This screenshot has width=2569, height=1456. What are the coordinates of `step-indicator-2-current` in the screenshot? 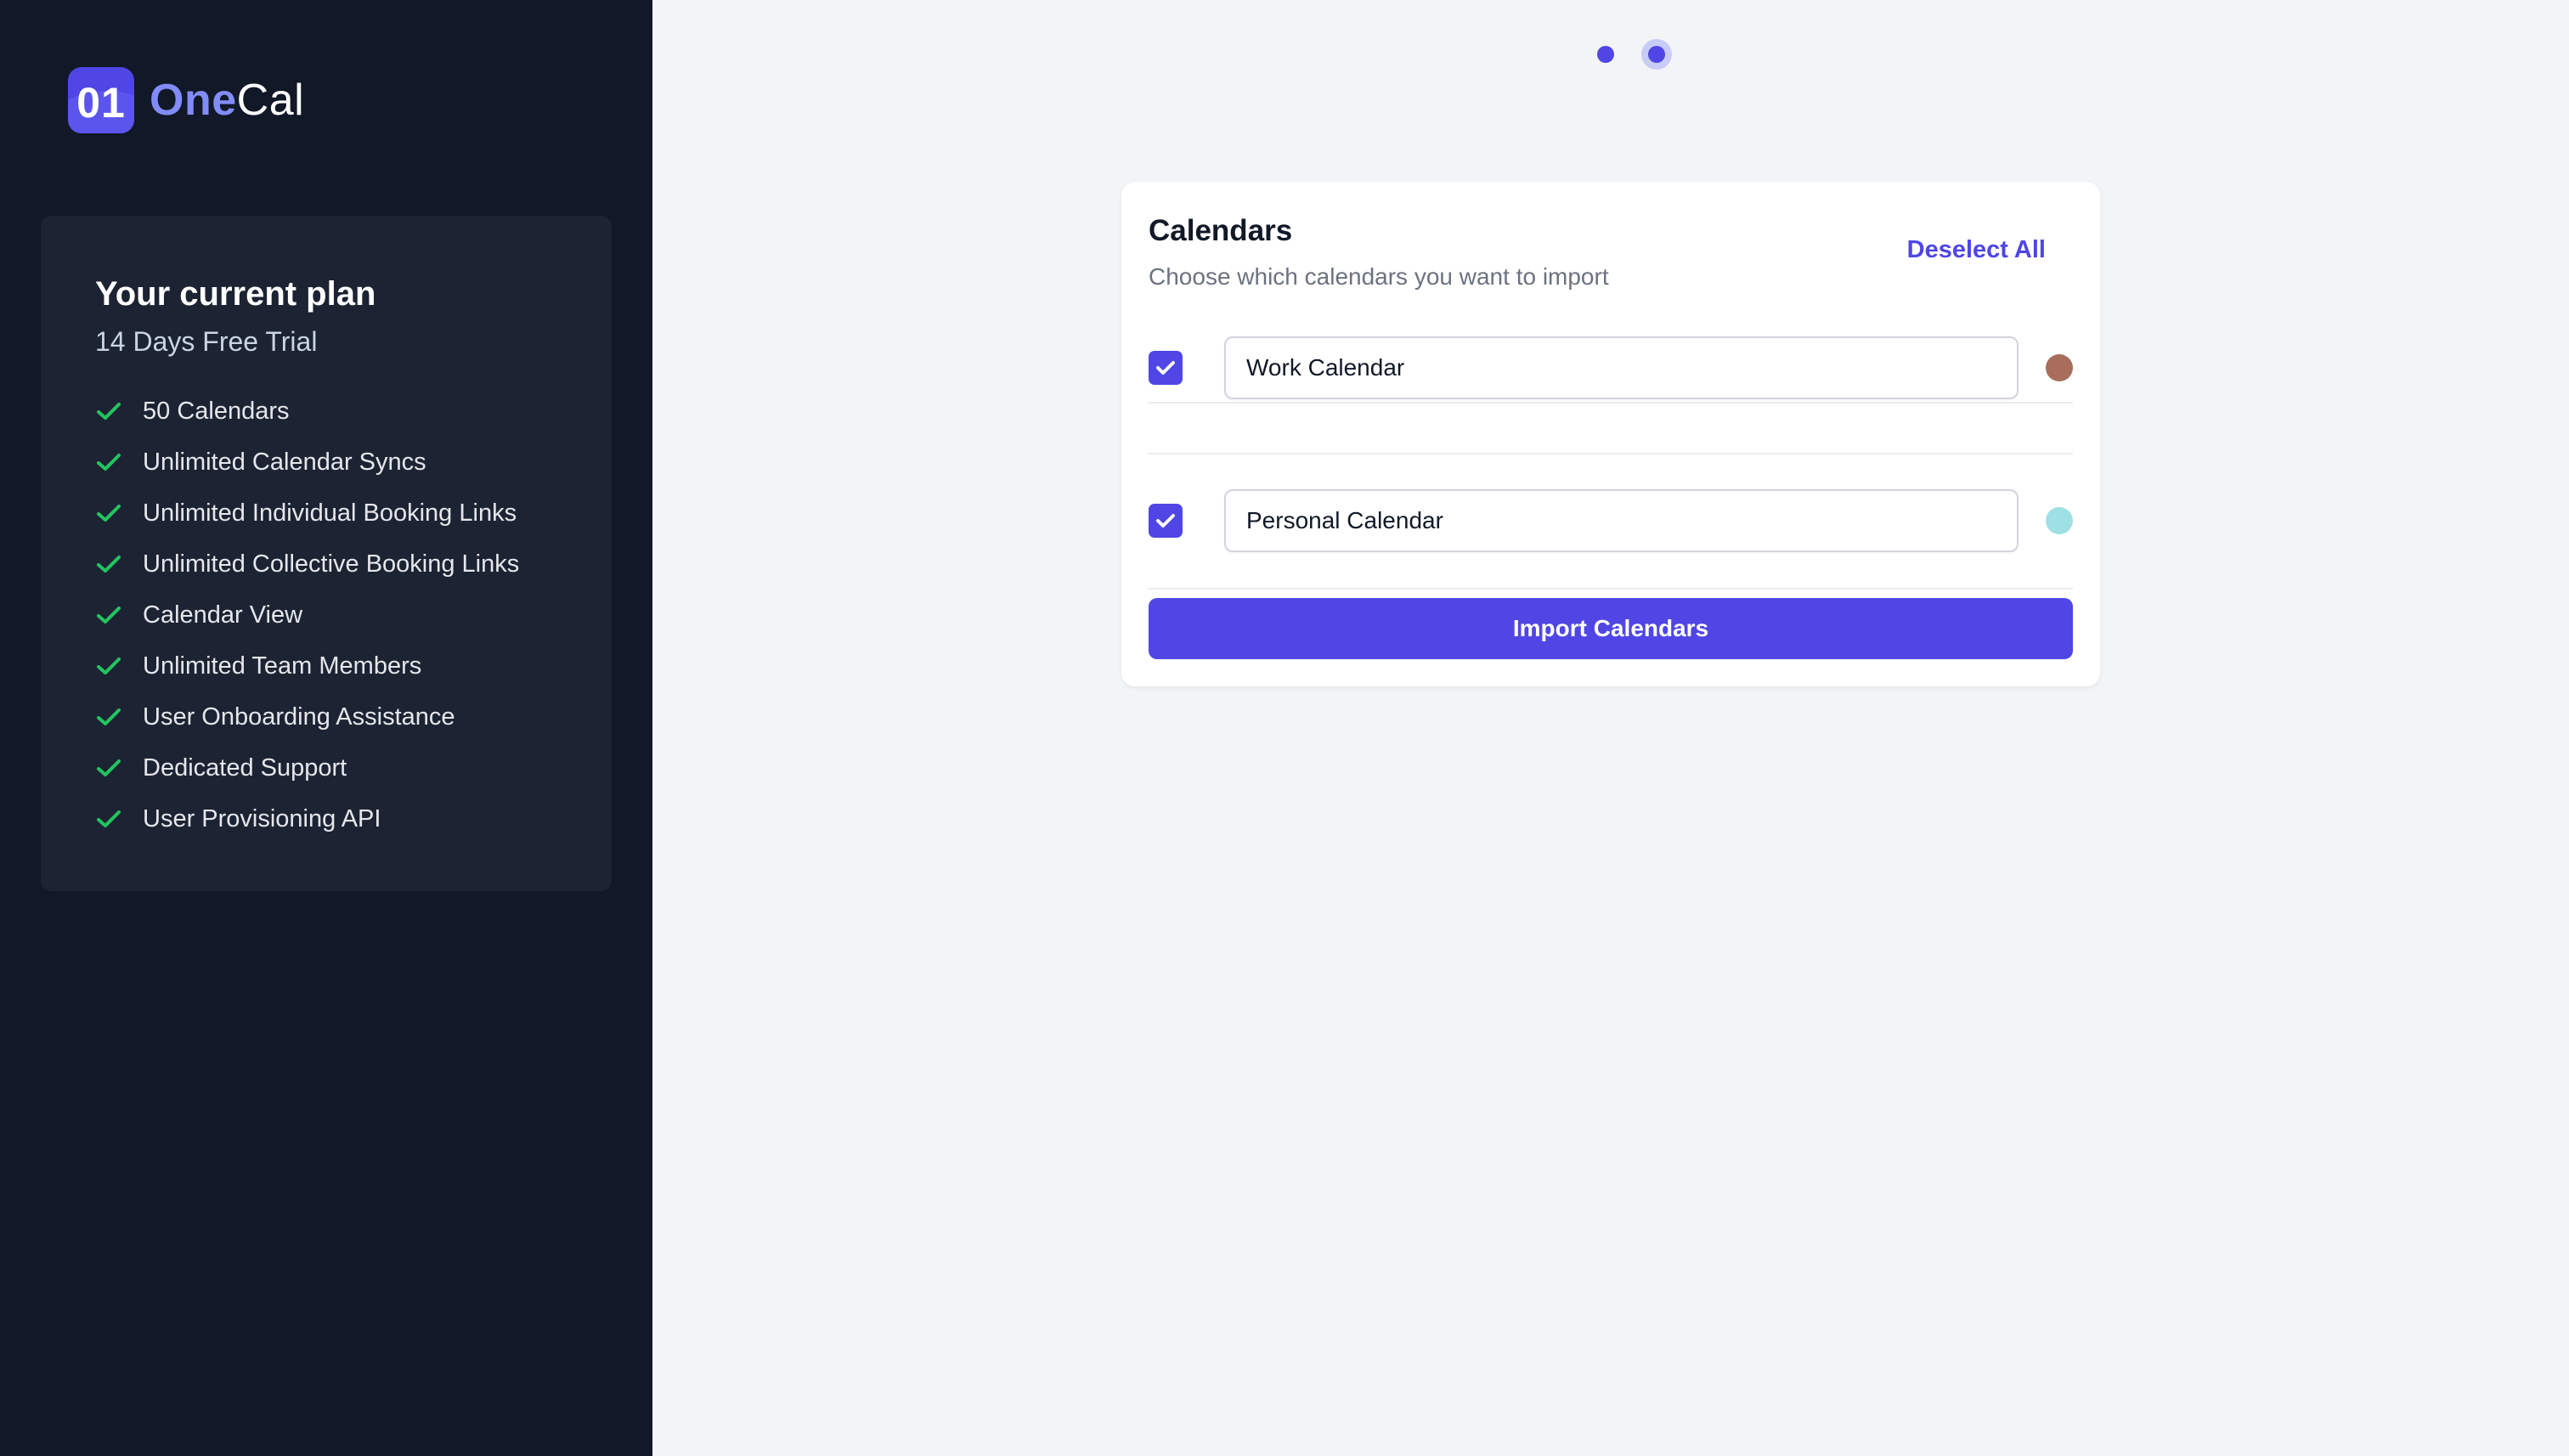 It's located at (1657, 54).